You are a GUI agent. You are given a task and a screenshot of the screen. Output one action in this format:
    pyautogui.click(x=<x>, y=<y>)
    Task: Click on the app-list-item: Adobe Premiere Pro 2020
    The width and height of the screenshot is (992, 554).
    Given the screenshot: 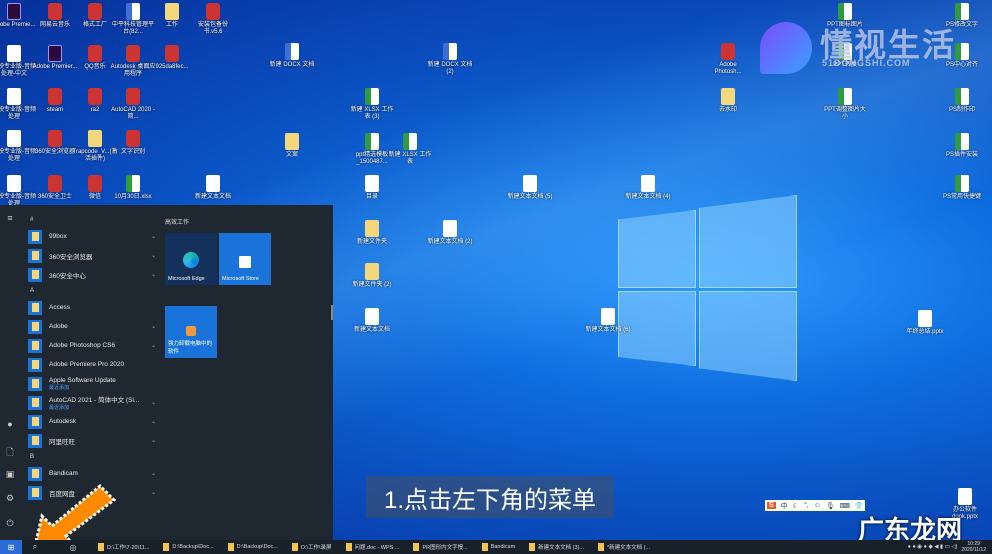 What is the action you would take?
    pyautogui.click(x=92, y=364)
    